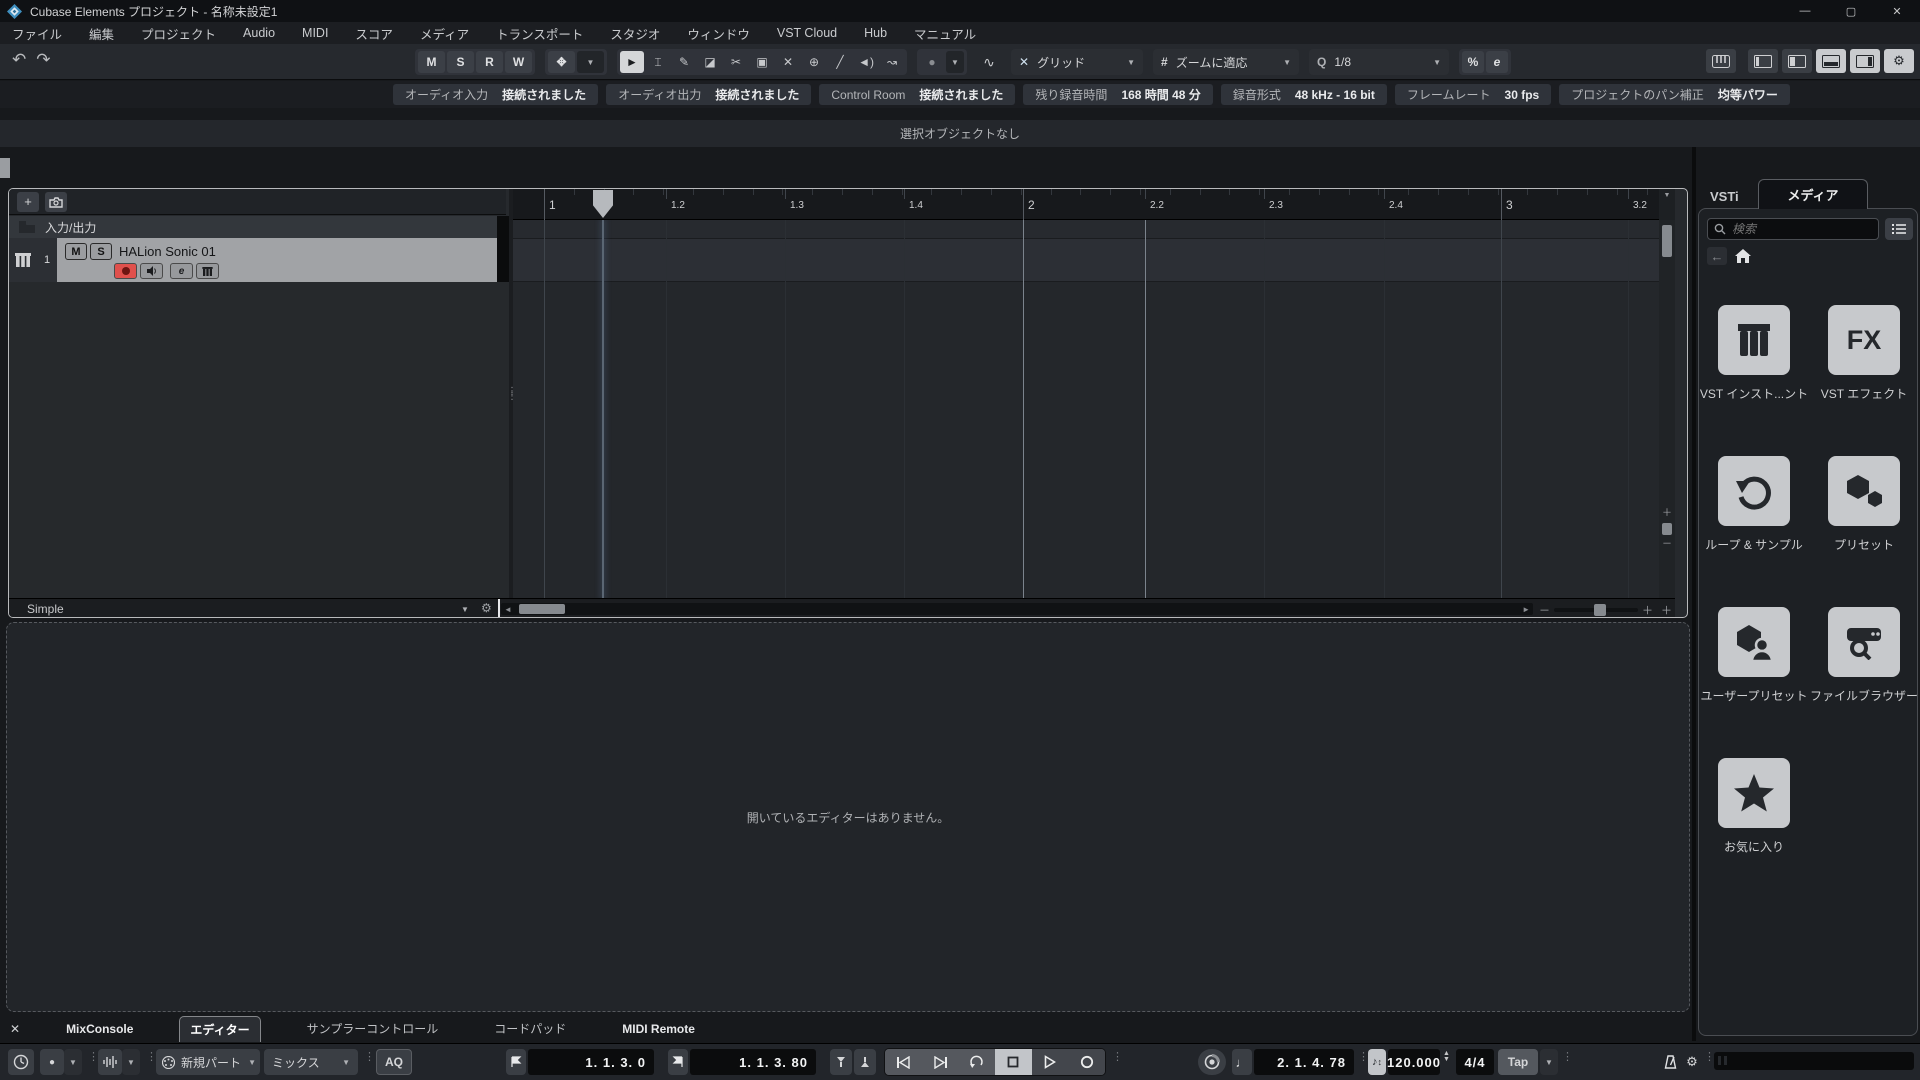  I want to click on time-display-mode-button, so click(21, 1062).